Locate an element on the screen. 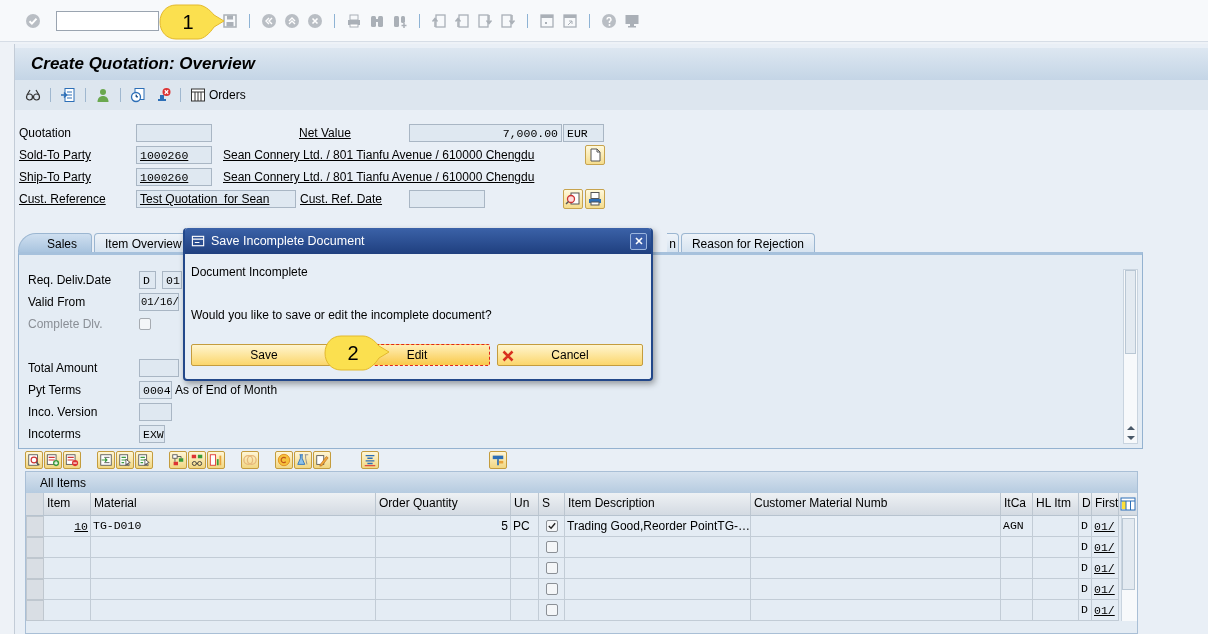  column-header: Customer Material Numb is located at coordinates (876, 504).